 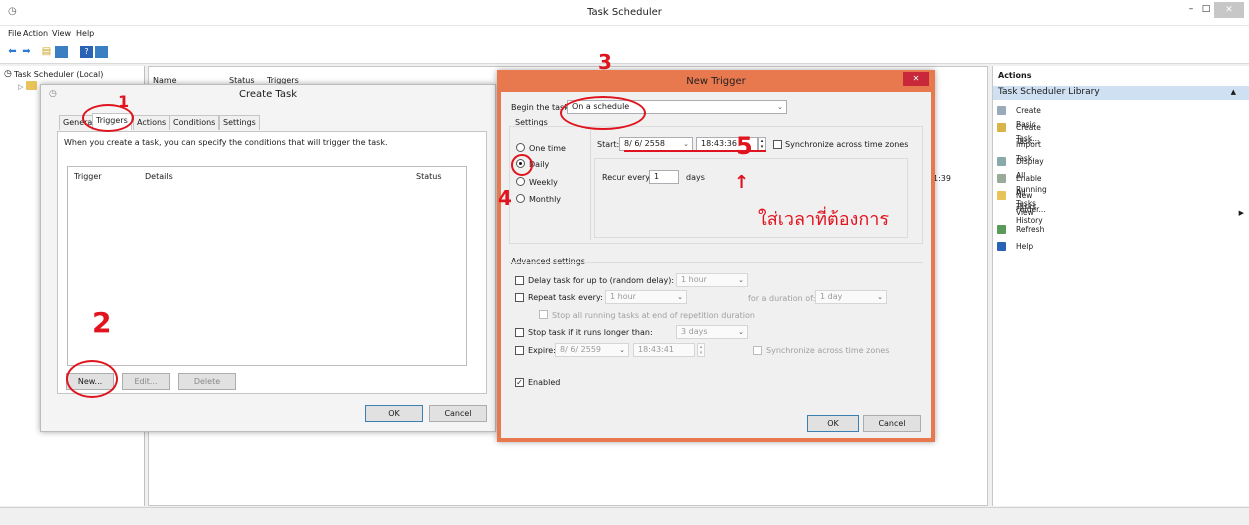 What do you see at coordinates (207, 381) in the screenshot?
I see `delete-trigger-button: Delete` at bounding box center [207, 381].